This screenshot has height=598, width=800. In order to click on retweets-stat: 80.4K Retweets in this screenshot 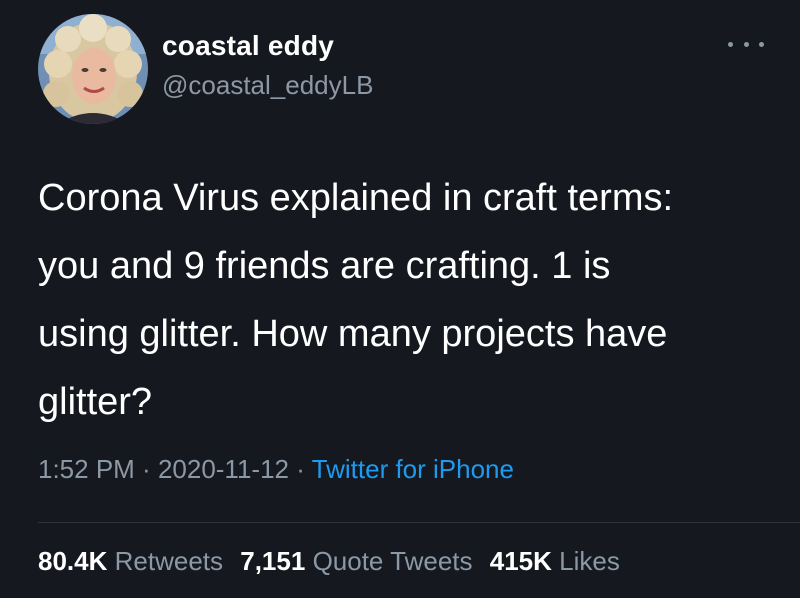, I will do `click(130, 561)`.